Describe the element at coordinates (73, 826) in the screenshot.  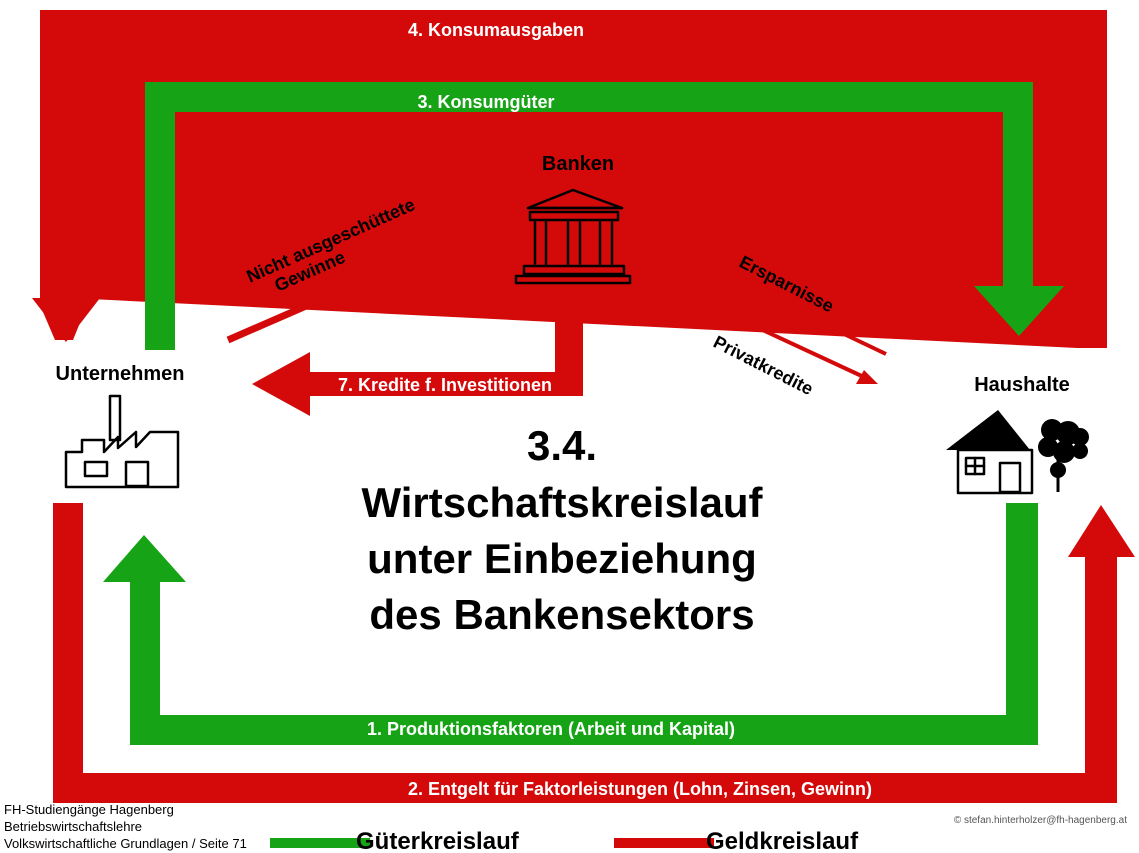
I see `footer-program: Betriebswirtschaftslehre` at that location.